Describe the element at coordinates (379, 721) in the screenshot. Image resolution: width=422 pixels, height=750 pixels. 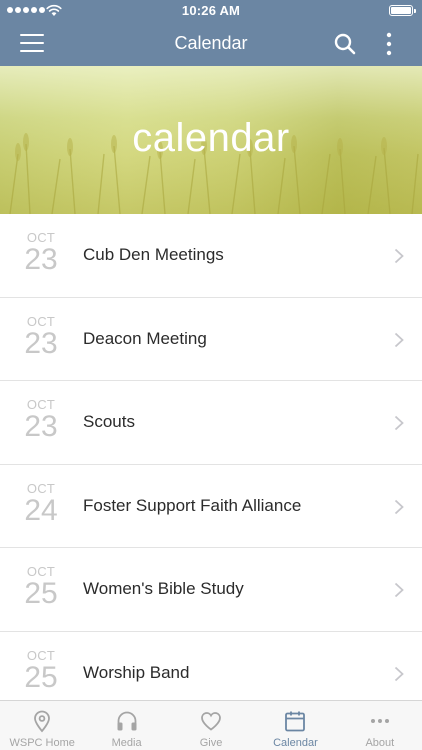
I see `ellipsis-icon` at that location.